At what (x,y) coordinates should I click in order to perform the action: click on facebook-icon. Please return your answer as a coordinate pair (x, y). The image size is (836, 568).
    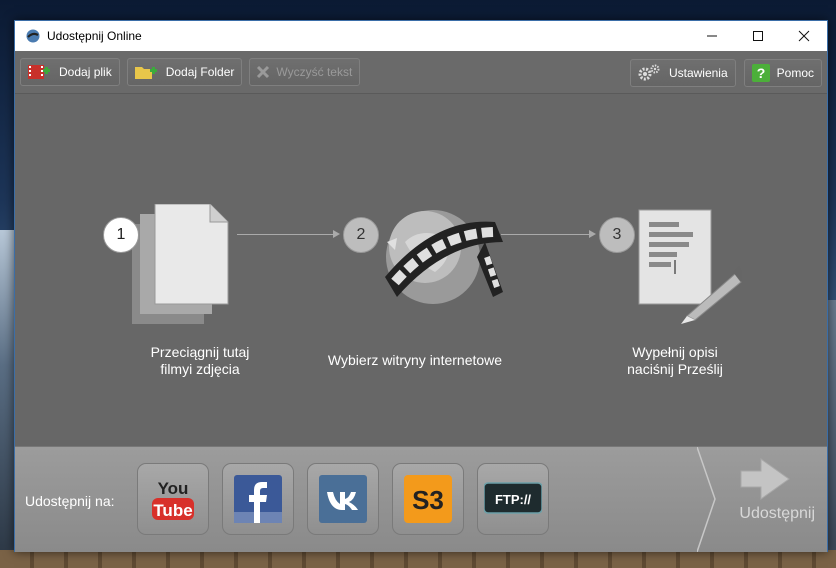
    Looking at the image, I should click on (258, 499).